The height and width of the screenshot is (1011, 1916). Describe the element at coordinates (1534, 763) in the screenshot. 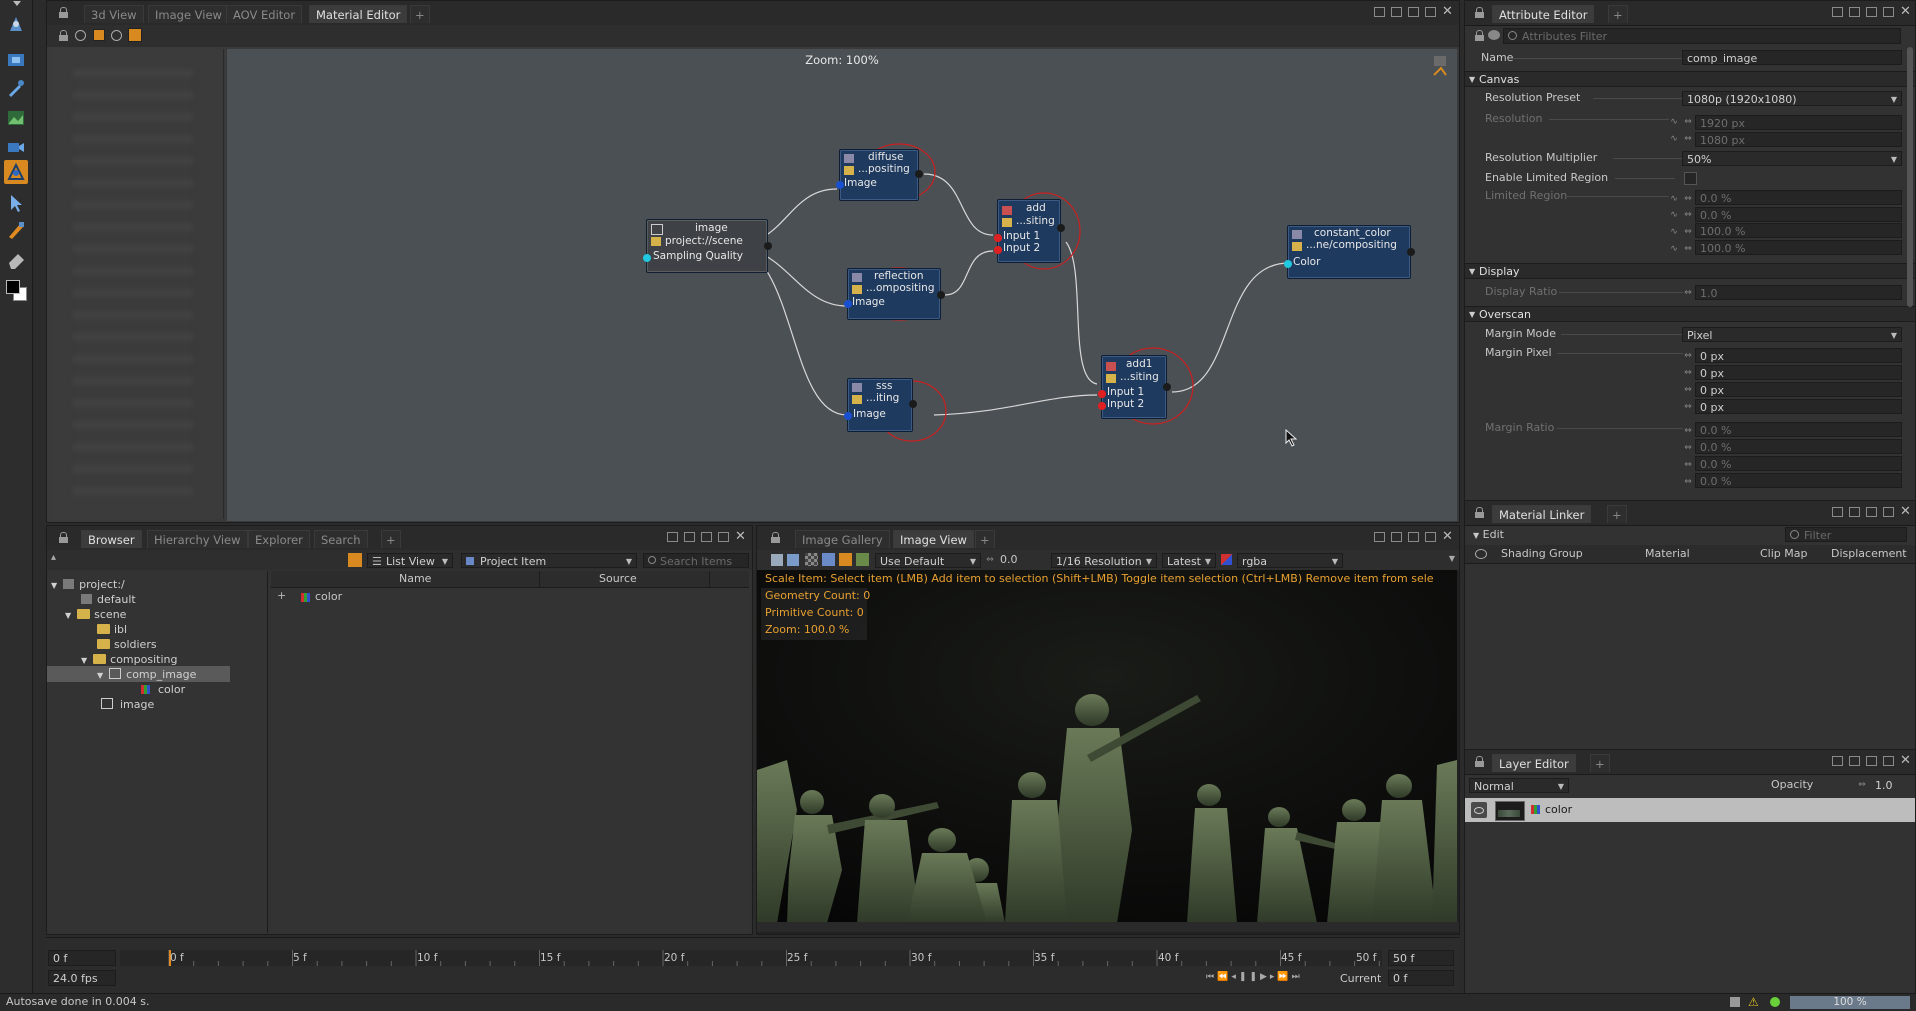

I see `tab-layer-editor: Layer Editor` at that location.